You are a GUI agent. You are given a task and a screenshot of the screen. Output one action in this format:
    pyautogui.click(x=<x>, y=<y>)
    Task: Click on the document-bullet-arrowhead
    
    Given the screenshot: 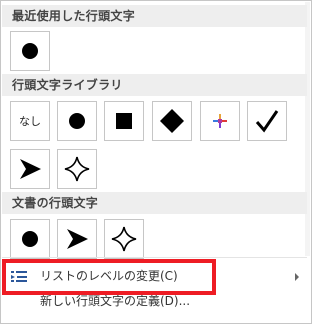 What is the action you would take?
    pyautogui.click(x=77, y=239)
    